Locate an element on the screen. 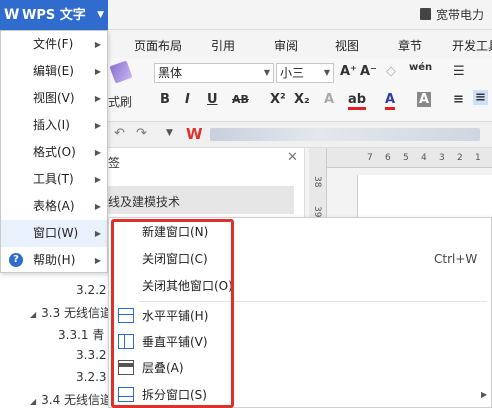 This screenshot has width=492, height=408. help-icon: ? is located at coordinates (16, 260).